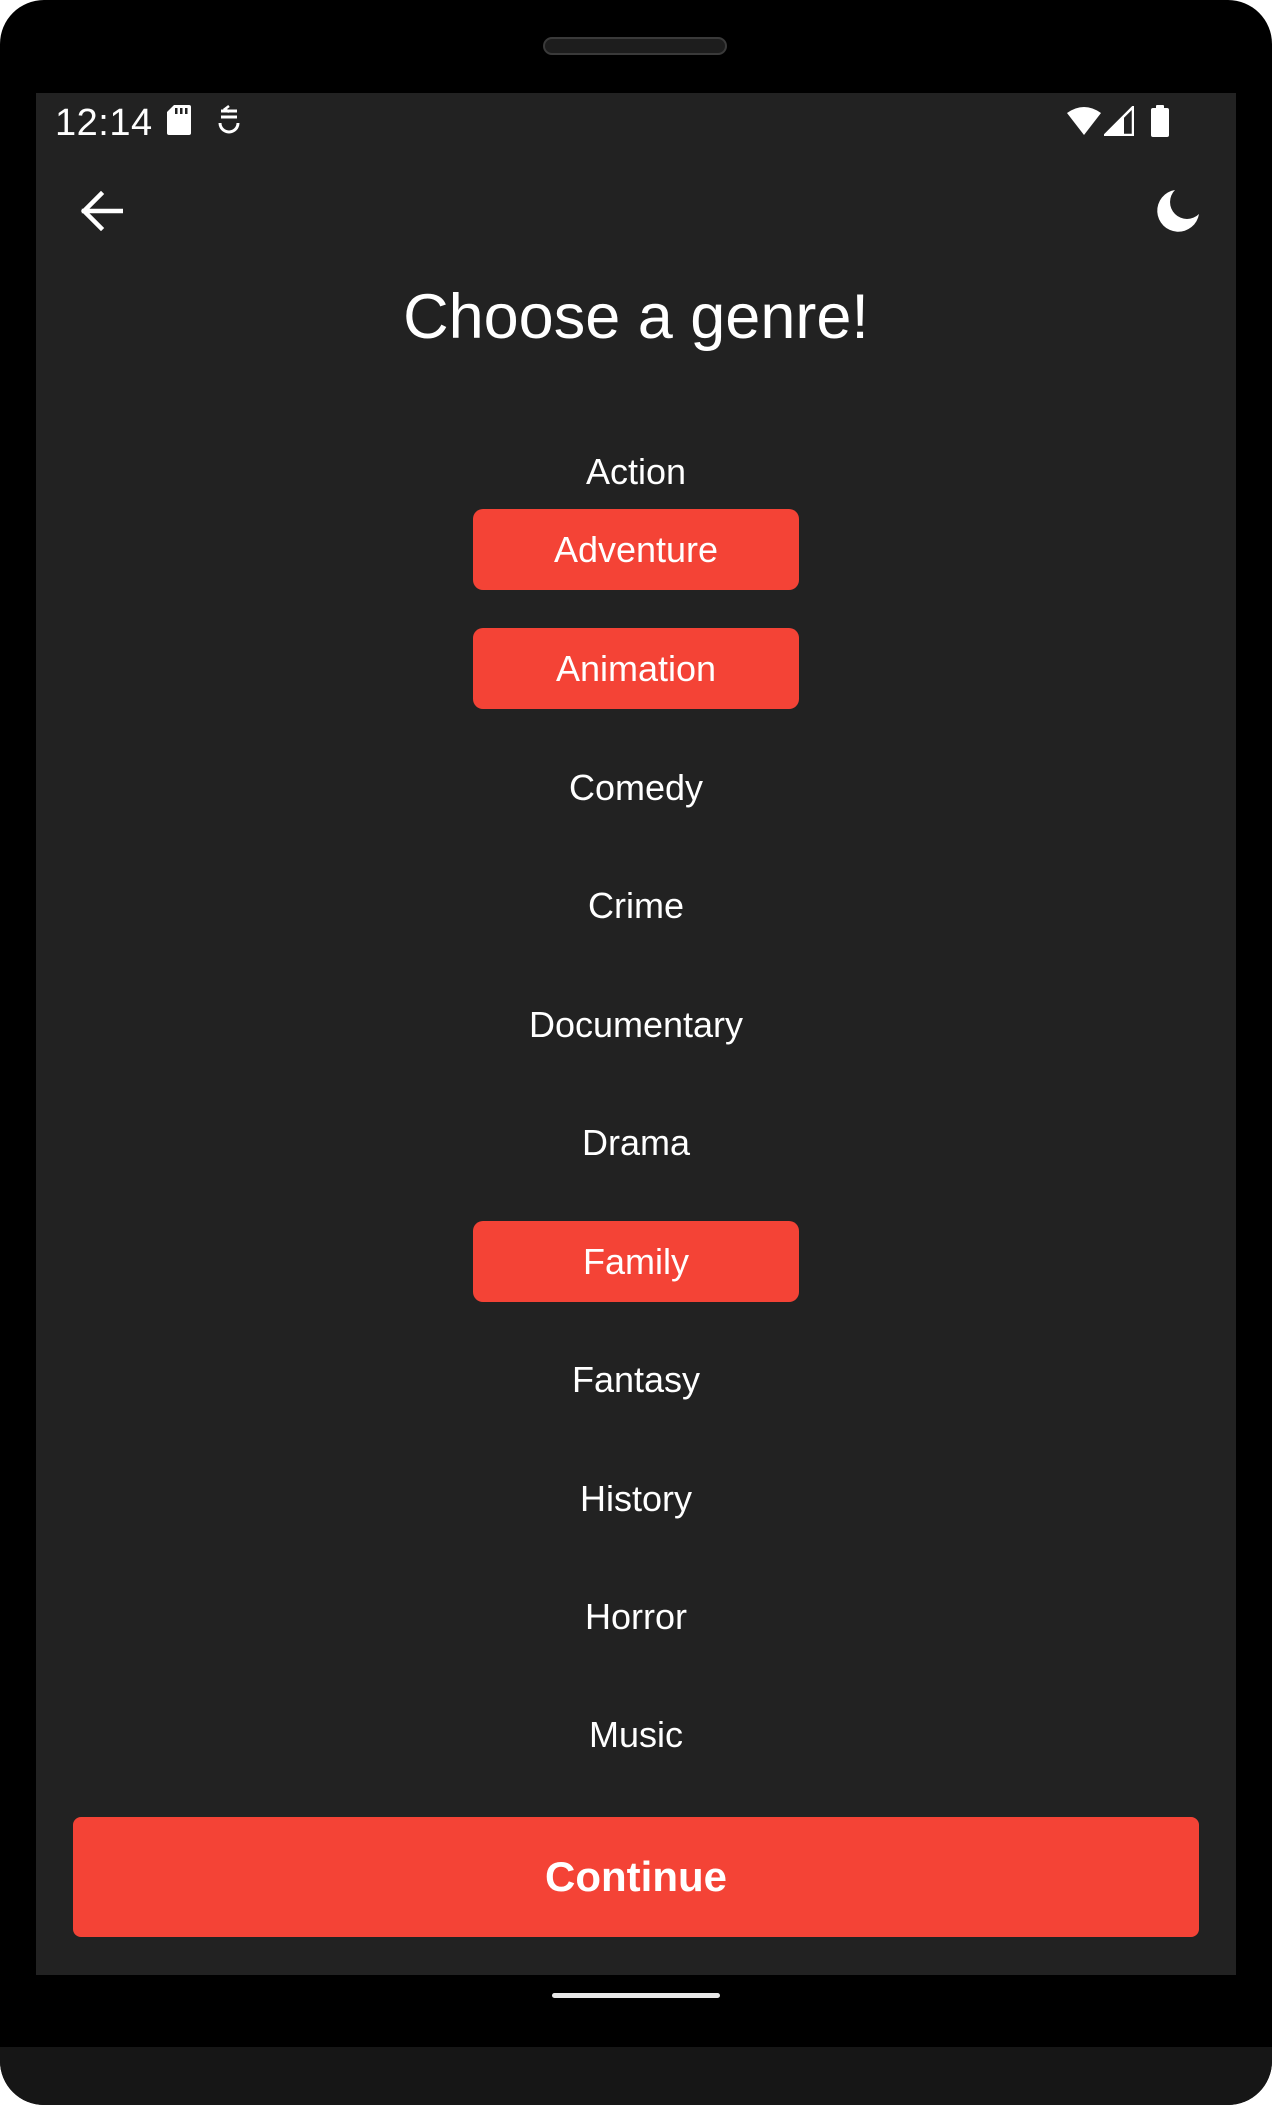 This screenshot has height=2105, width=1272. What do you see at coordinates (636, 787) in the screenshot?
I see `genre-comedy: Comedy` at bounding box center [636, 787].